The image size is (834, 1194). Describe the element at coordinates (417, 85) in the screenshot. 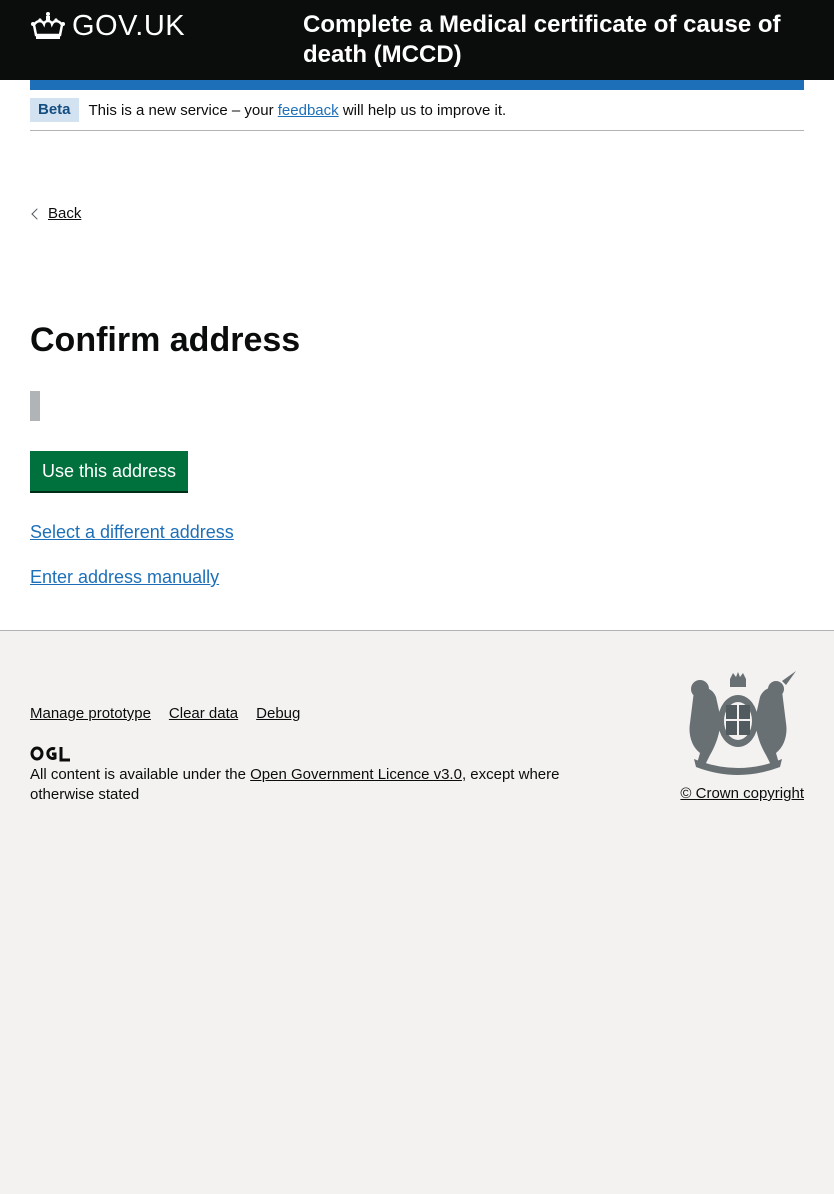

I see `header-accent-bar` at that location.